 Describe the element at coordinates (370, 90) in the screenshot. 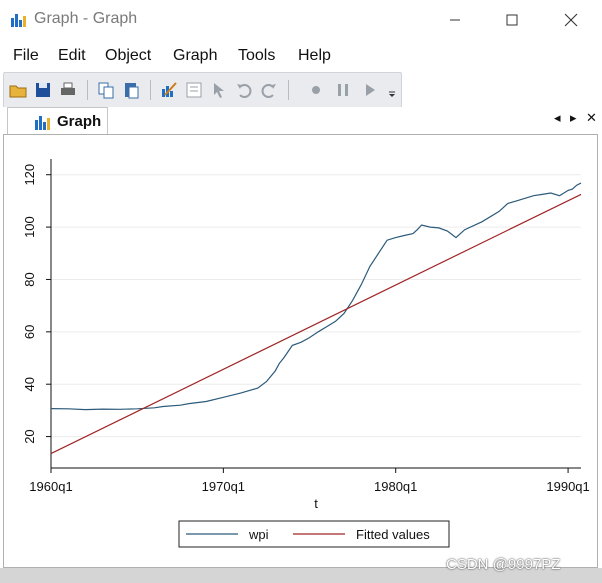

I see `play-icon` at that location.